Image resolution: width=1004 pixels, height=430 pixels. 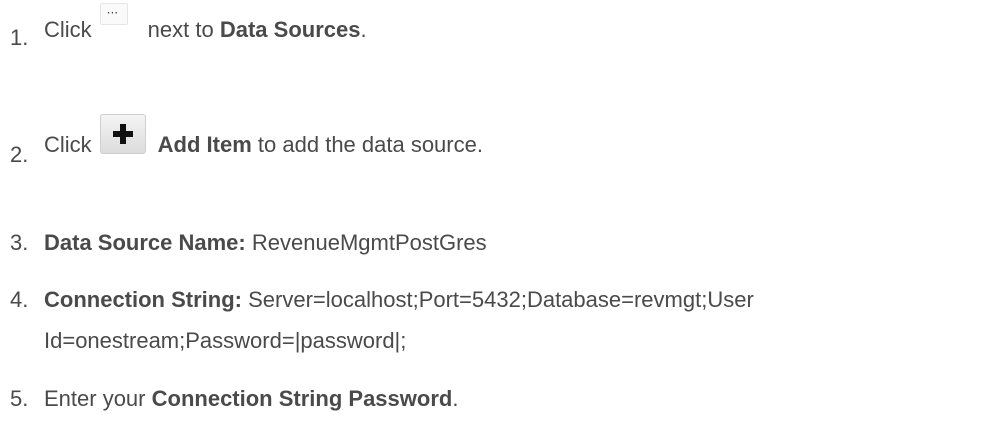 I want to click on step-bold: Connection String Password, so click(x=302, y=398).